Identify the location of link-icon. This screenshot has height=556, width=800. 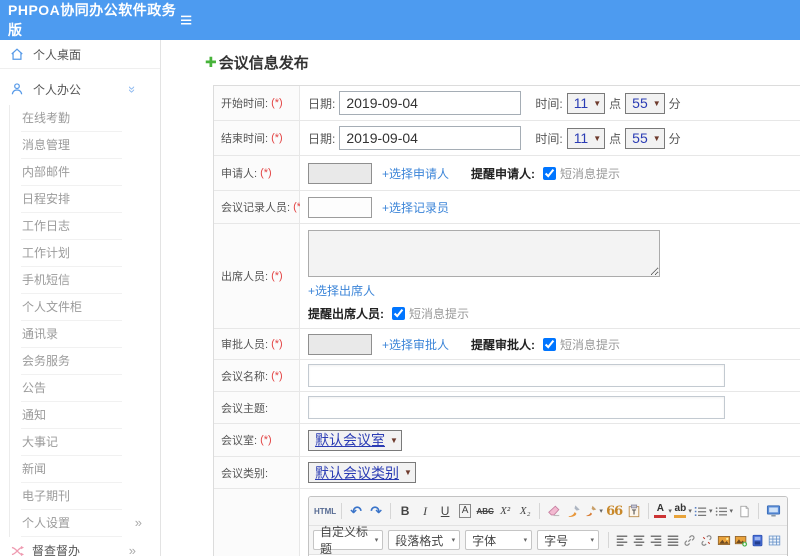
(689, 540).